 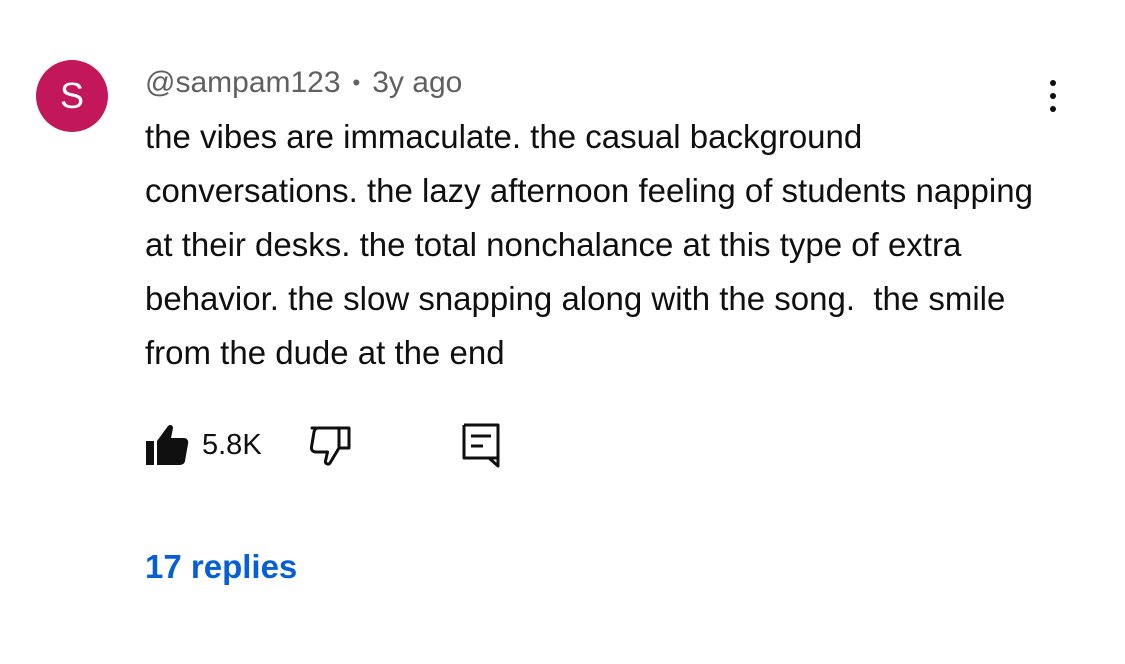 I want to click on thumbs-up-icon, so click(x=167, y=444).